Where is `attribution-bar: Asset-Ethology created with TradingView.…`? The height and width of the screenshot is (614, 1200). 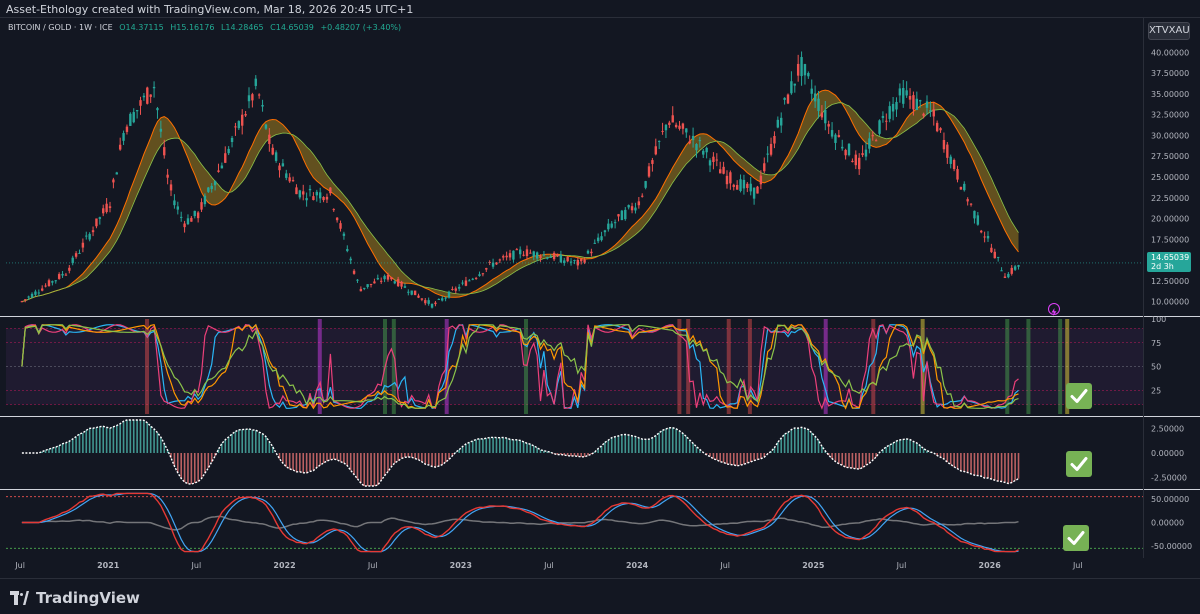
attribution-bar: Asset-Ethology created with TradingView.… is located at coordinates (600, 9).